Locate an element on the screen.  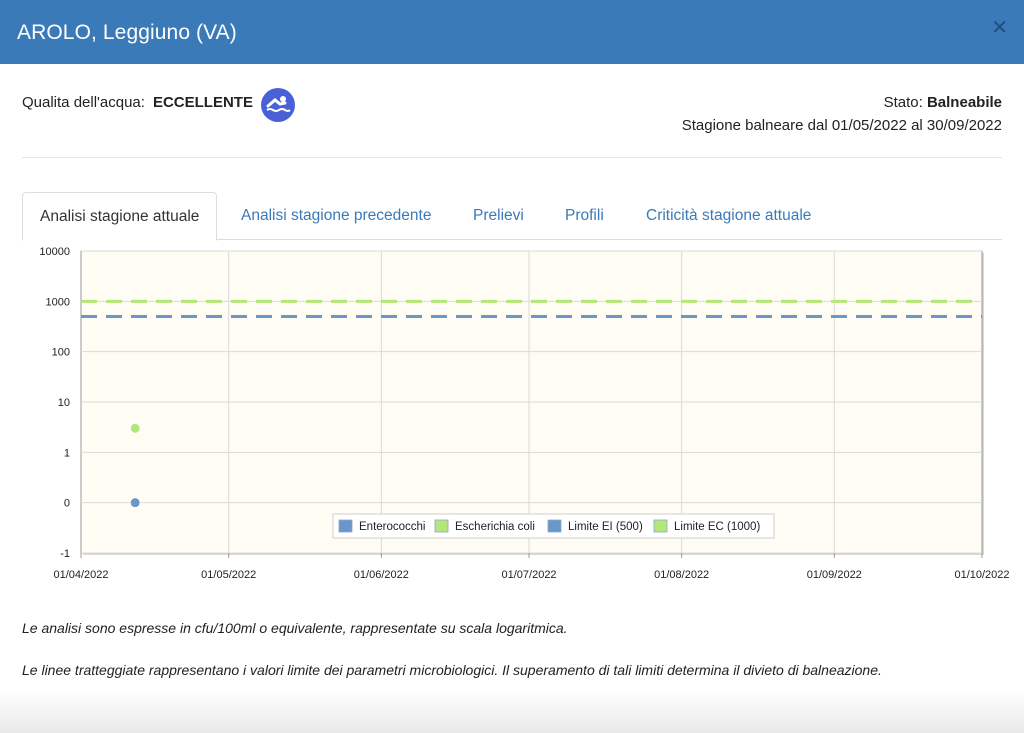
x-tick-label: 01/10/2022 is located at coordinates (981, 575).